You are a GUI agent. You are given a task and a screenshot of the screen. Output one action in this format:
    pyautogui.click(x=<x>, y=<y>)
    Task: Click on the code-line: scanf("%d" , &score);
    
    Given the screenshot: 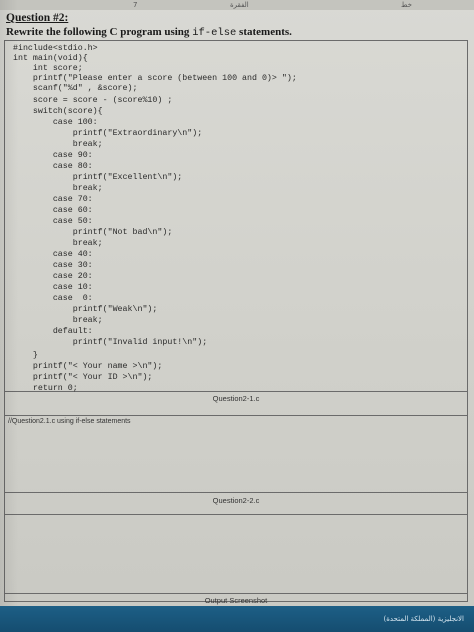 What is the action you would take?
    pyautogui.click(x=75, y=88)
    